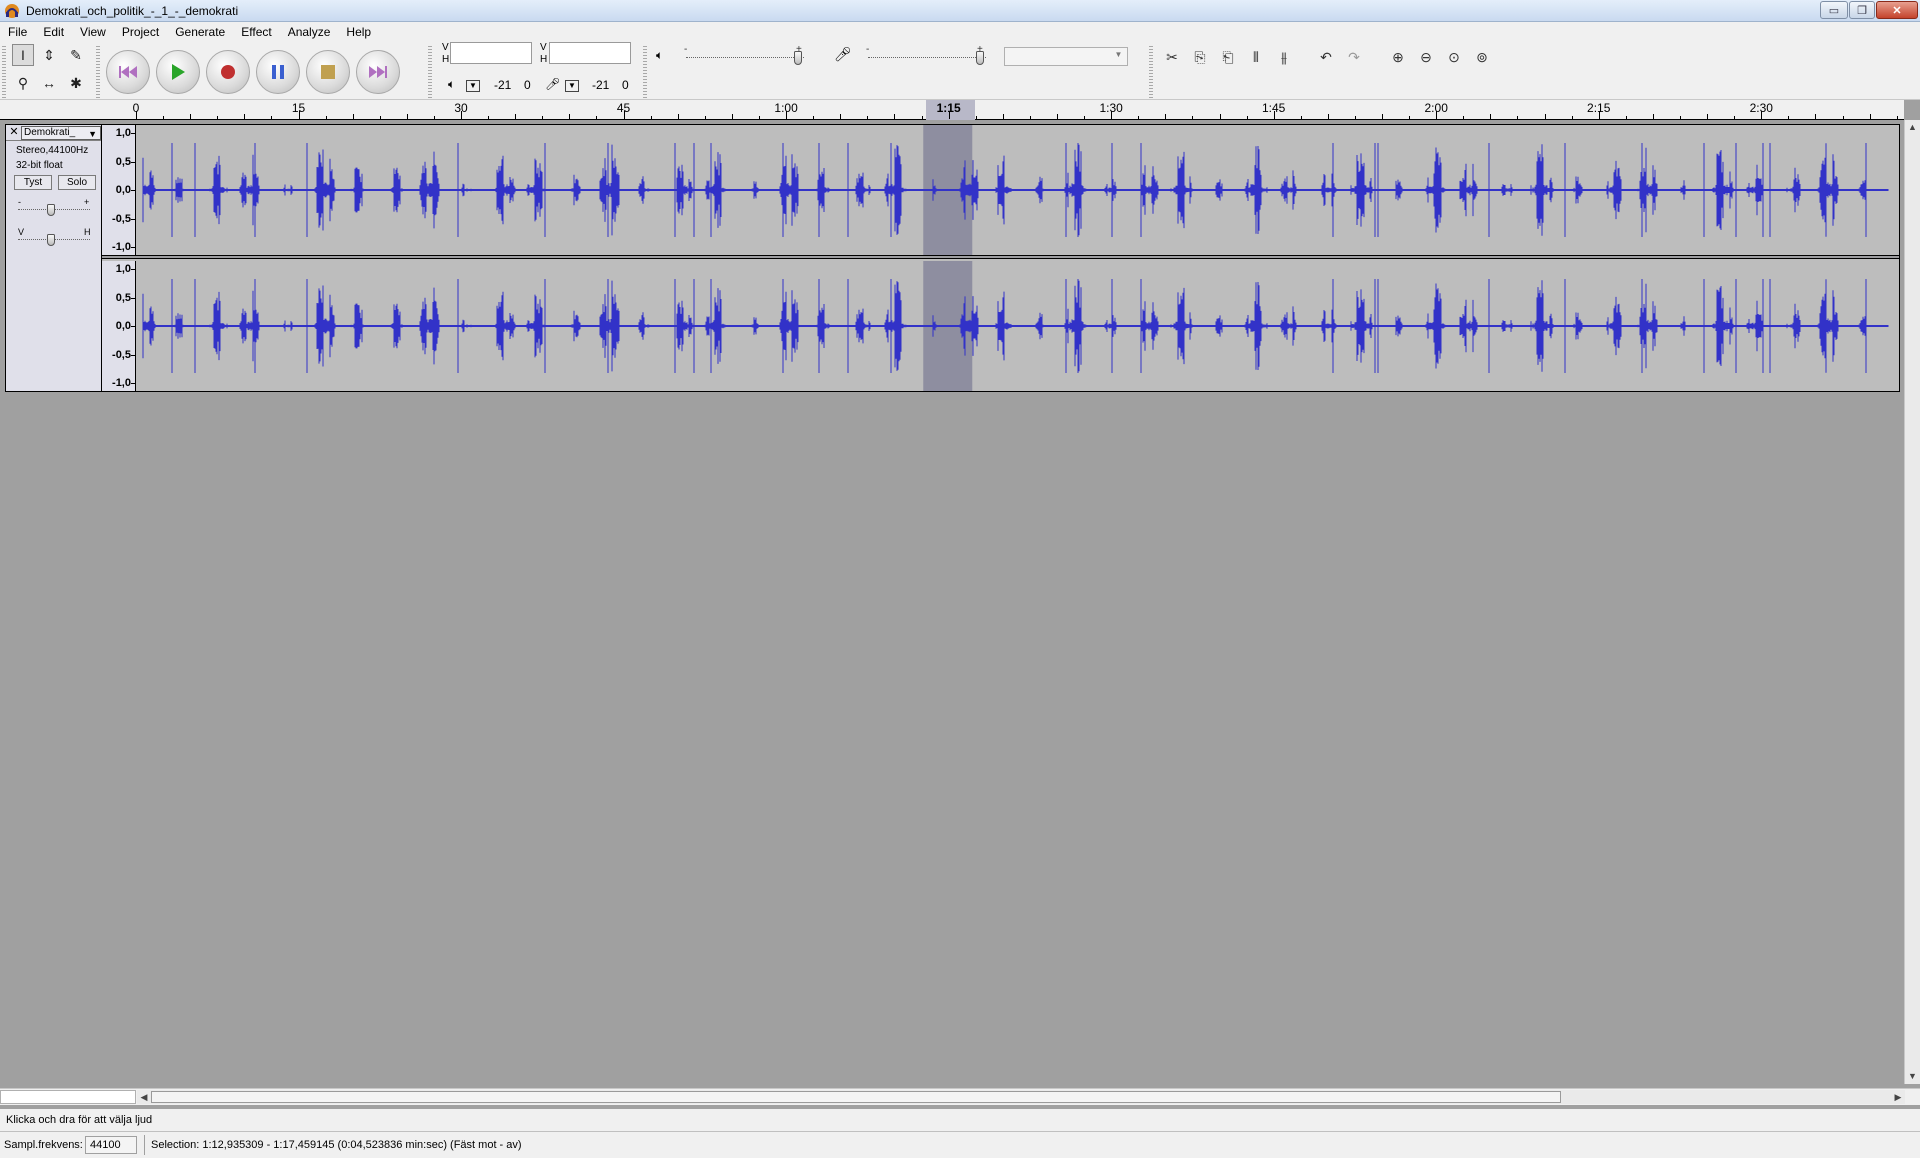  What do you see at coordinates (52, 150) in the screenshot?
I see `track-format: Stereo,44100Hz` at bounding box center [52, 150].